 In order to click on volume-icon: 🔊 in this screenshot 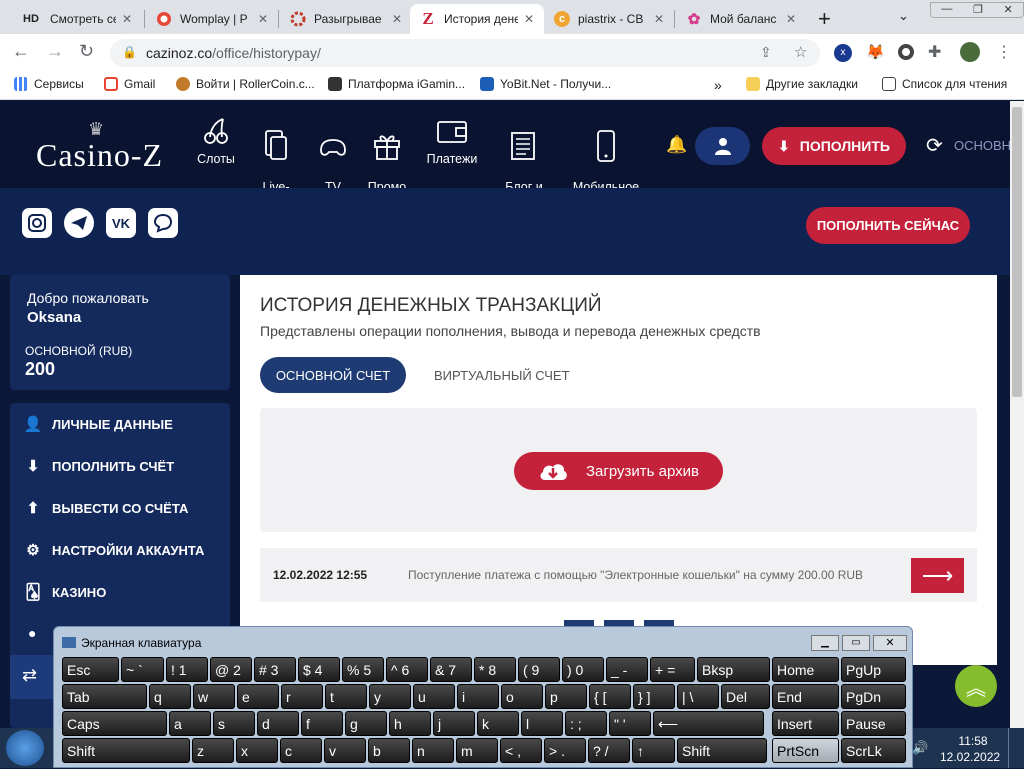, I will do `click(920, 748)`.